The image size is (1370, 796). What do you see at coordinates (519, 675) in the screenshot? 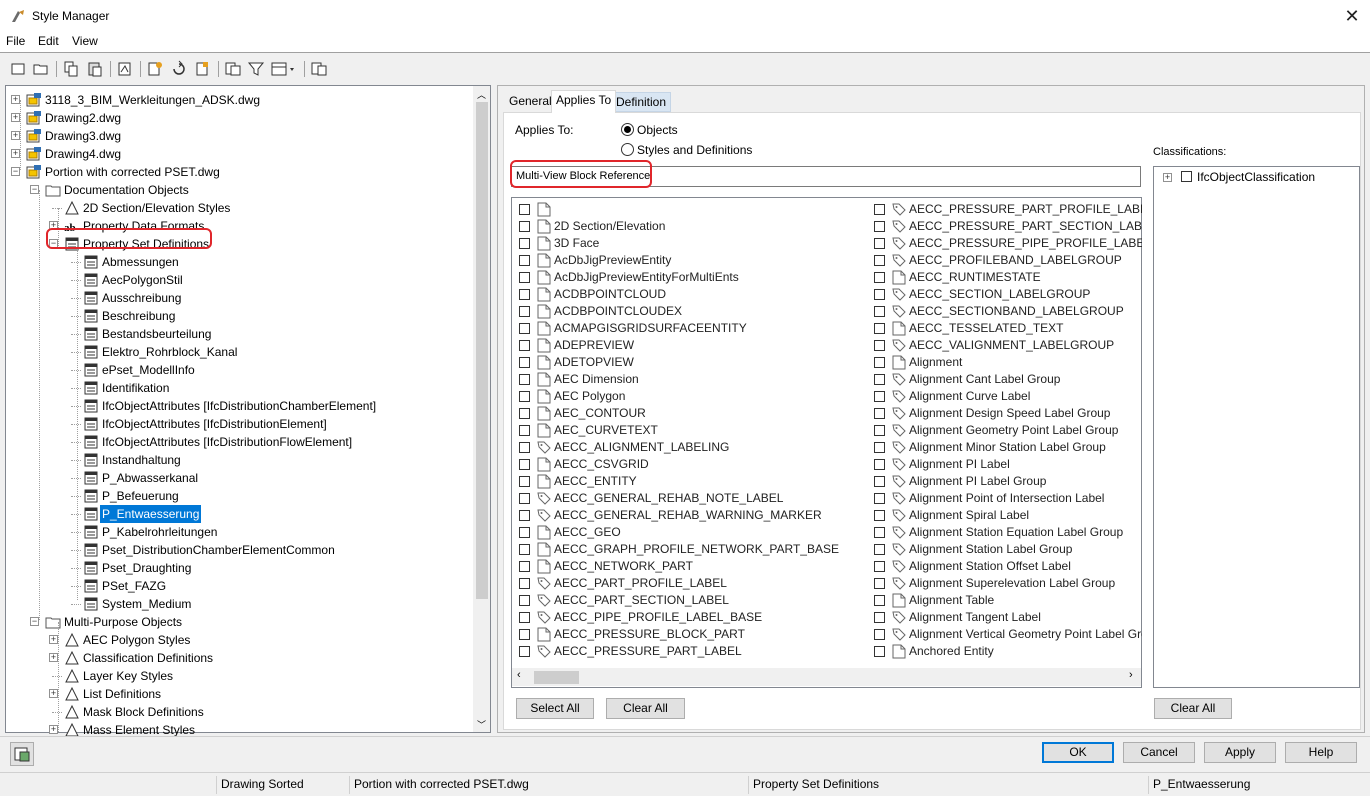
I see `scroll-left-icon: ‹` at bounding box center [519, 675].